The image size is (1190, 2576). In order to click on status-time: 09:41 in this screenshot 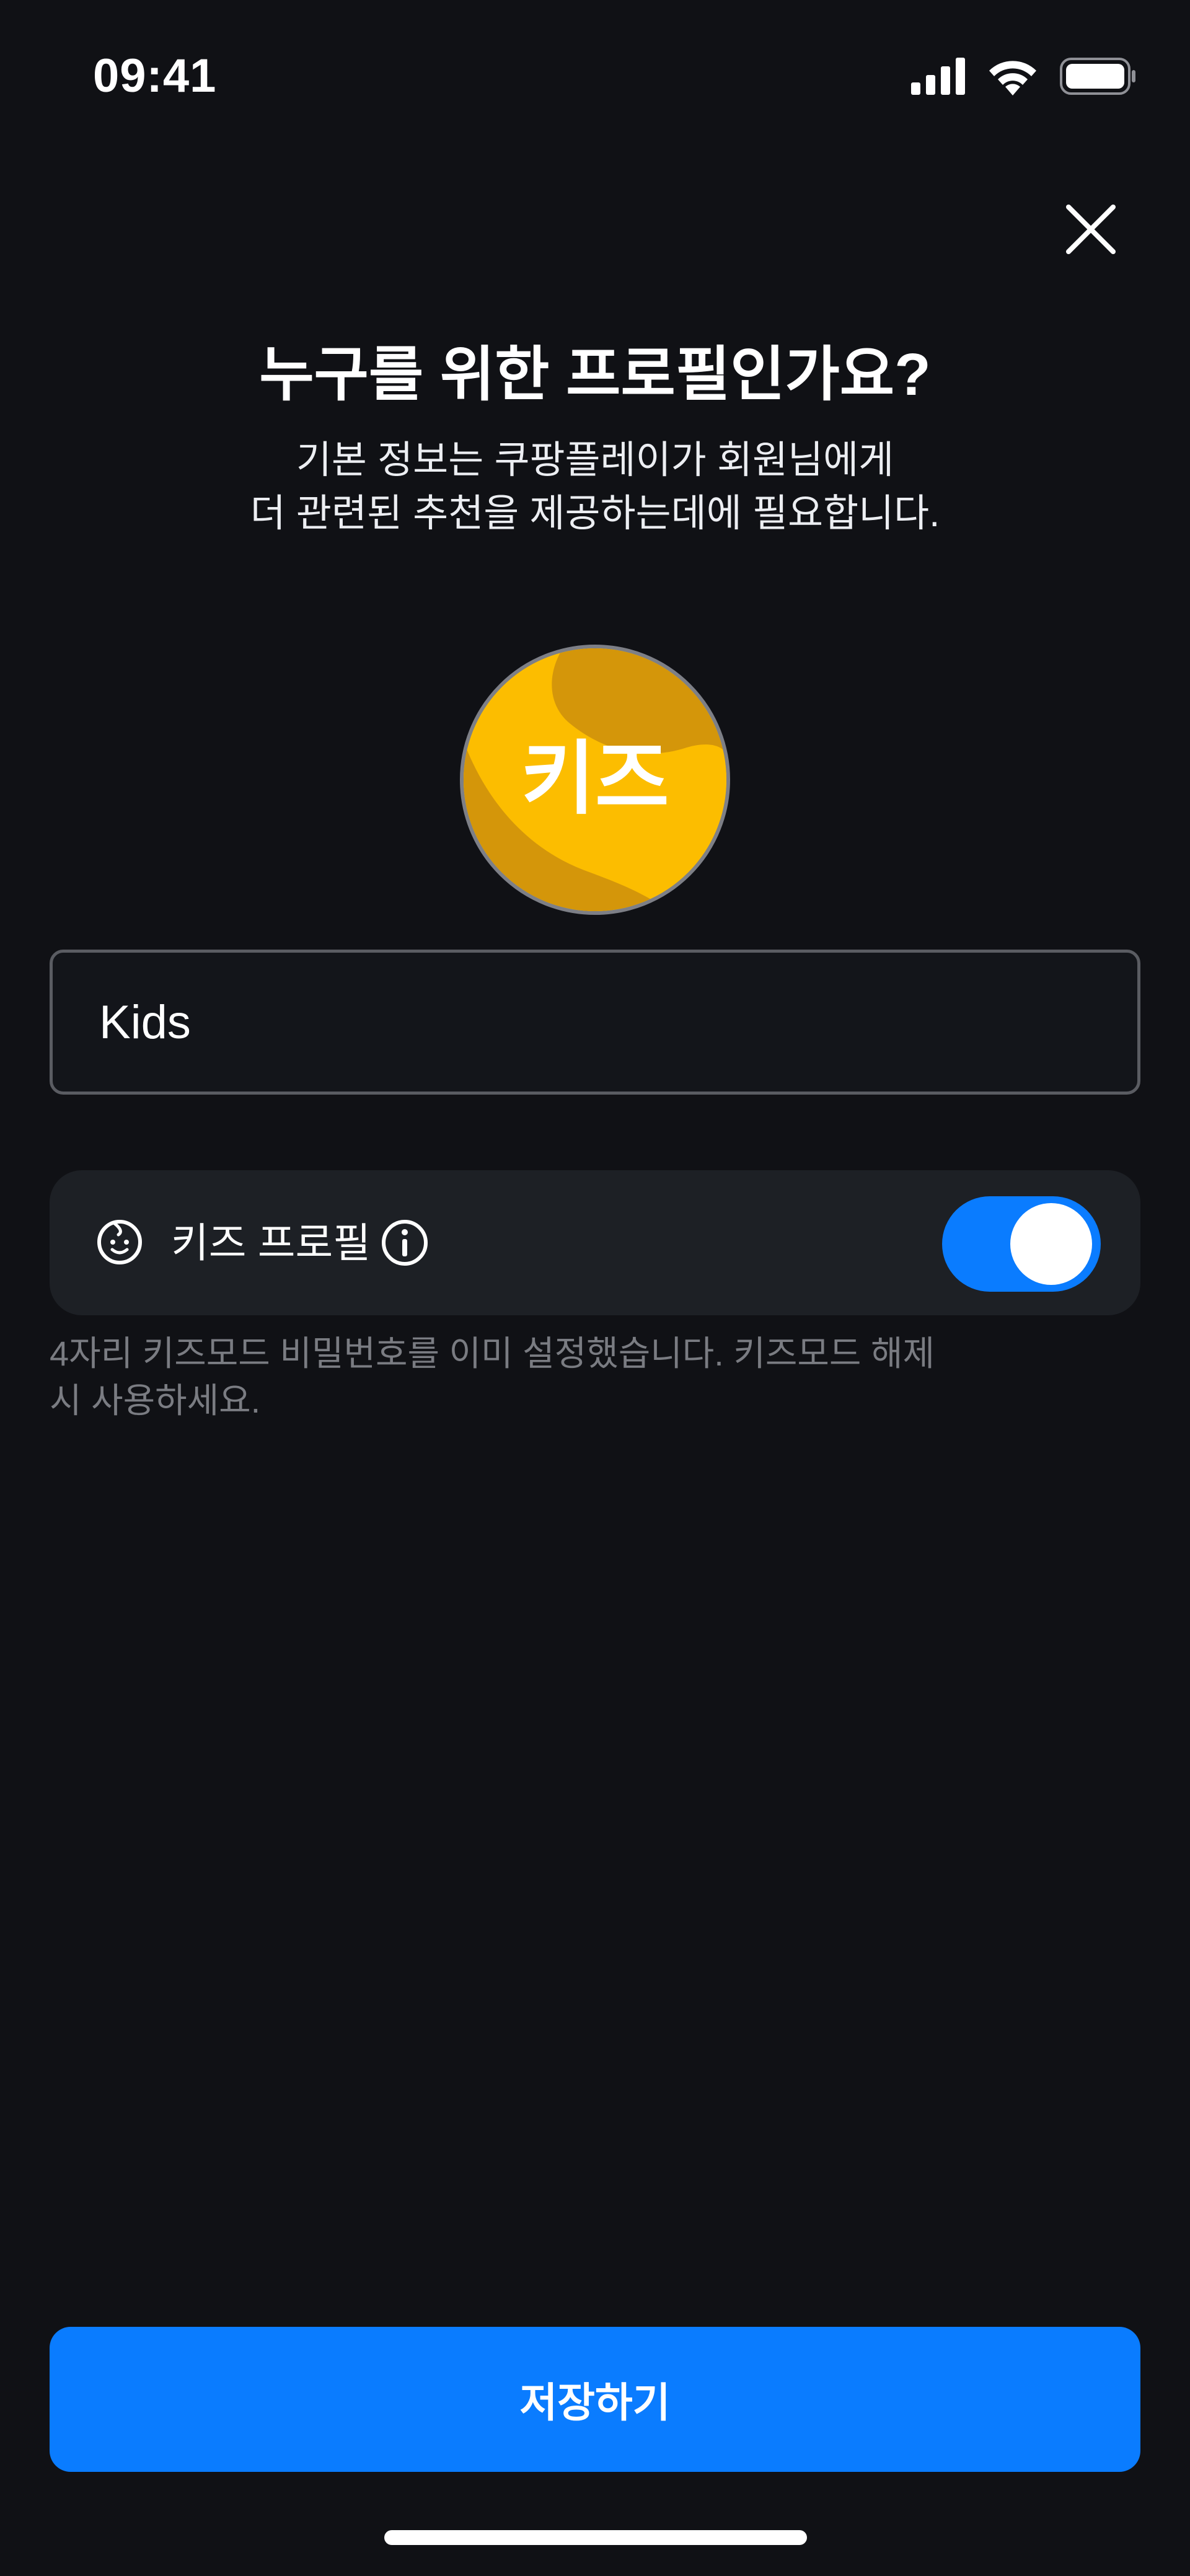, I will do `click(155, 76)`.